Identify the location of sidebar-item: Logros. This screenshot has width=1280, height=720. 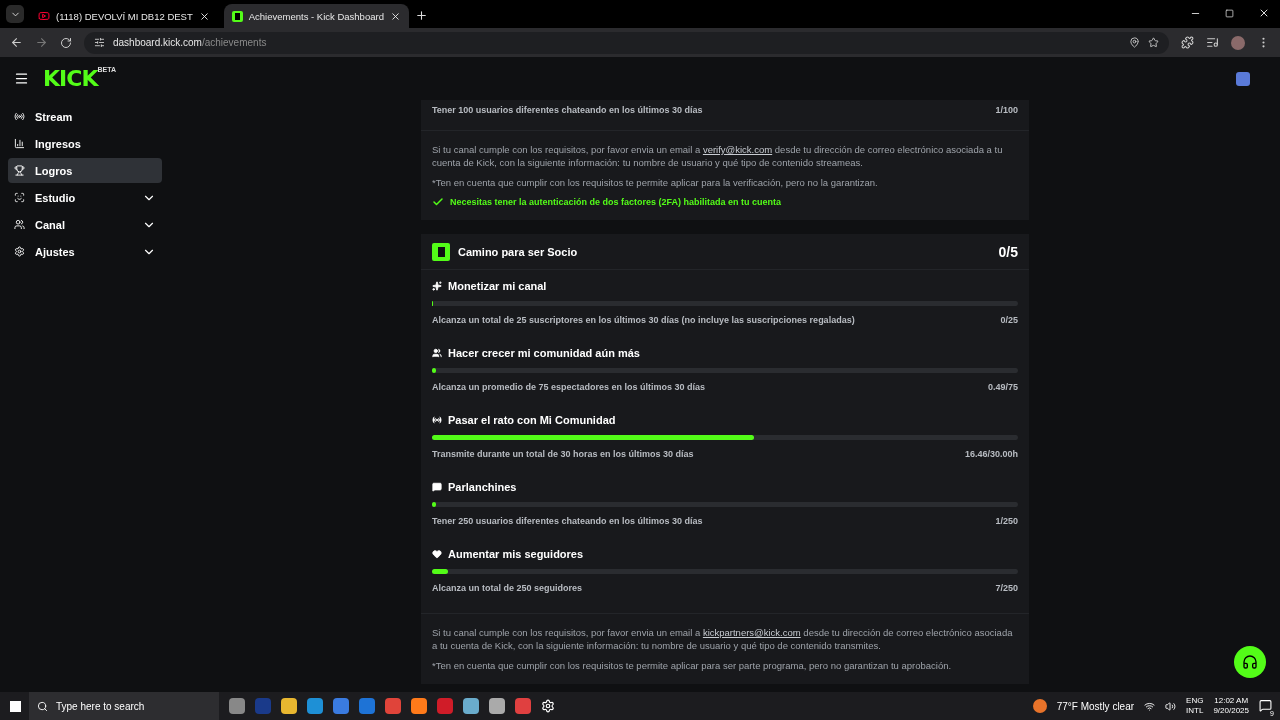
(85, 170).